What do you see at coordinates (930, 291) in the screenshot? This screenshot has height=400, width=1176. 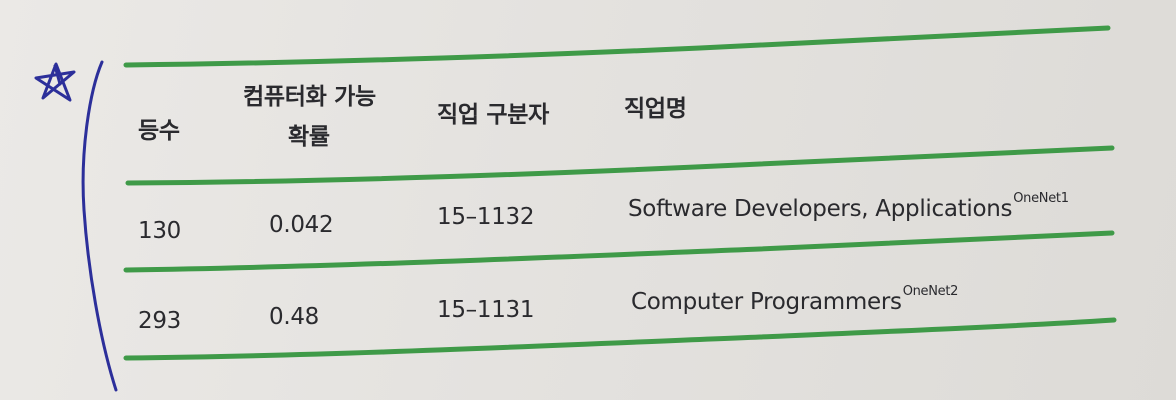 I see `row2-footnote-marker: OneNet2` at bounding box center [930, 291].